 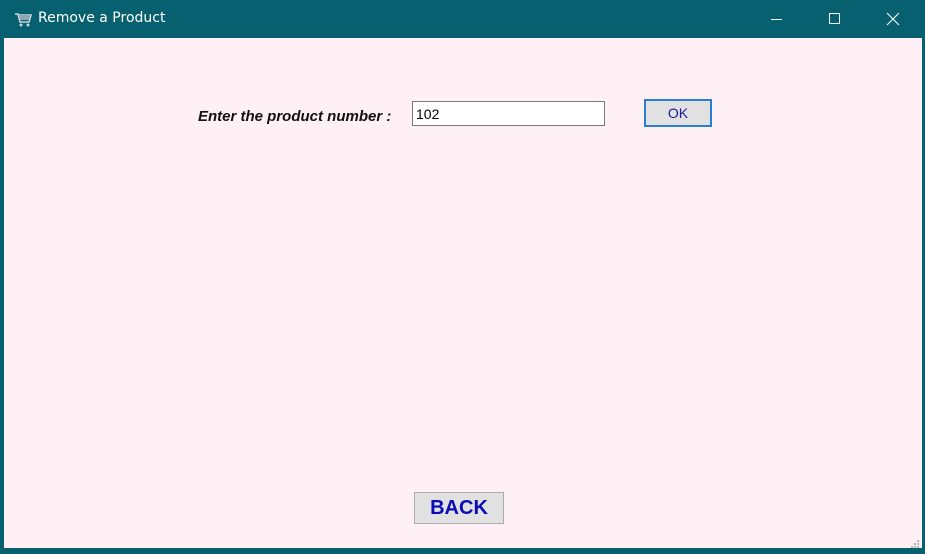 I want to click on maximize-icon, so click(x=834, y=18).